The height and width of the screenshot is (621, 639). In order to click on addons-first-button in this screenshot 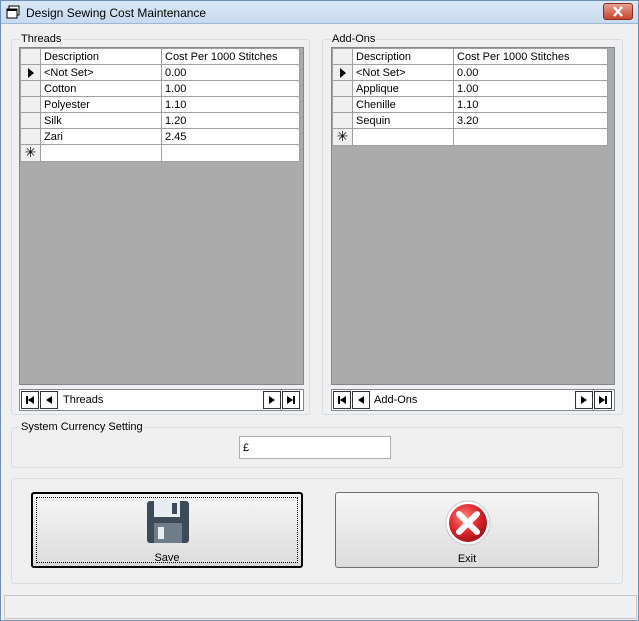, I will do `click(342, 400)`.